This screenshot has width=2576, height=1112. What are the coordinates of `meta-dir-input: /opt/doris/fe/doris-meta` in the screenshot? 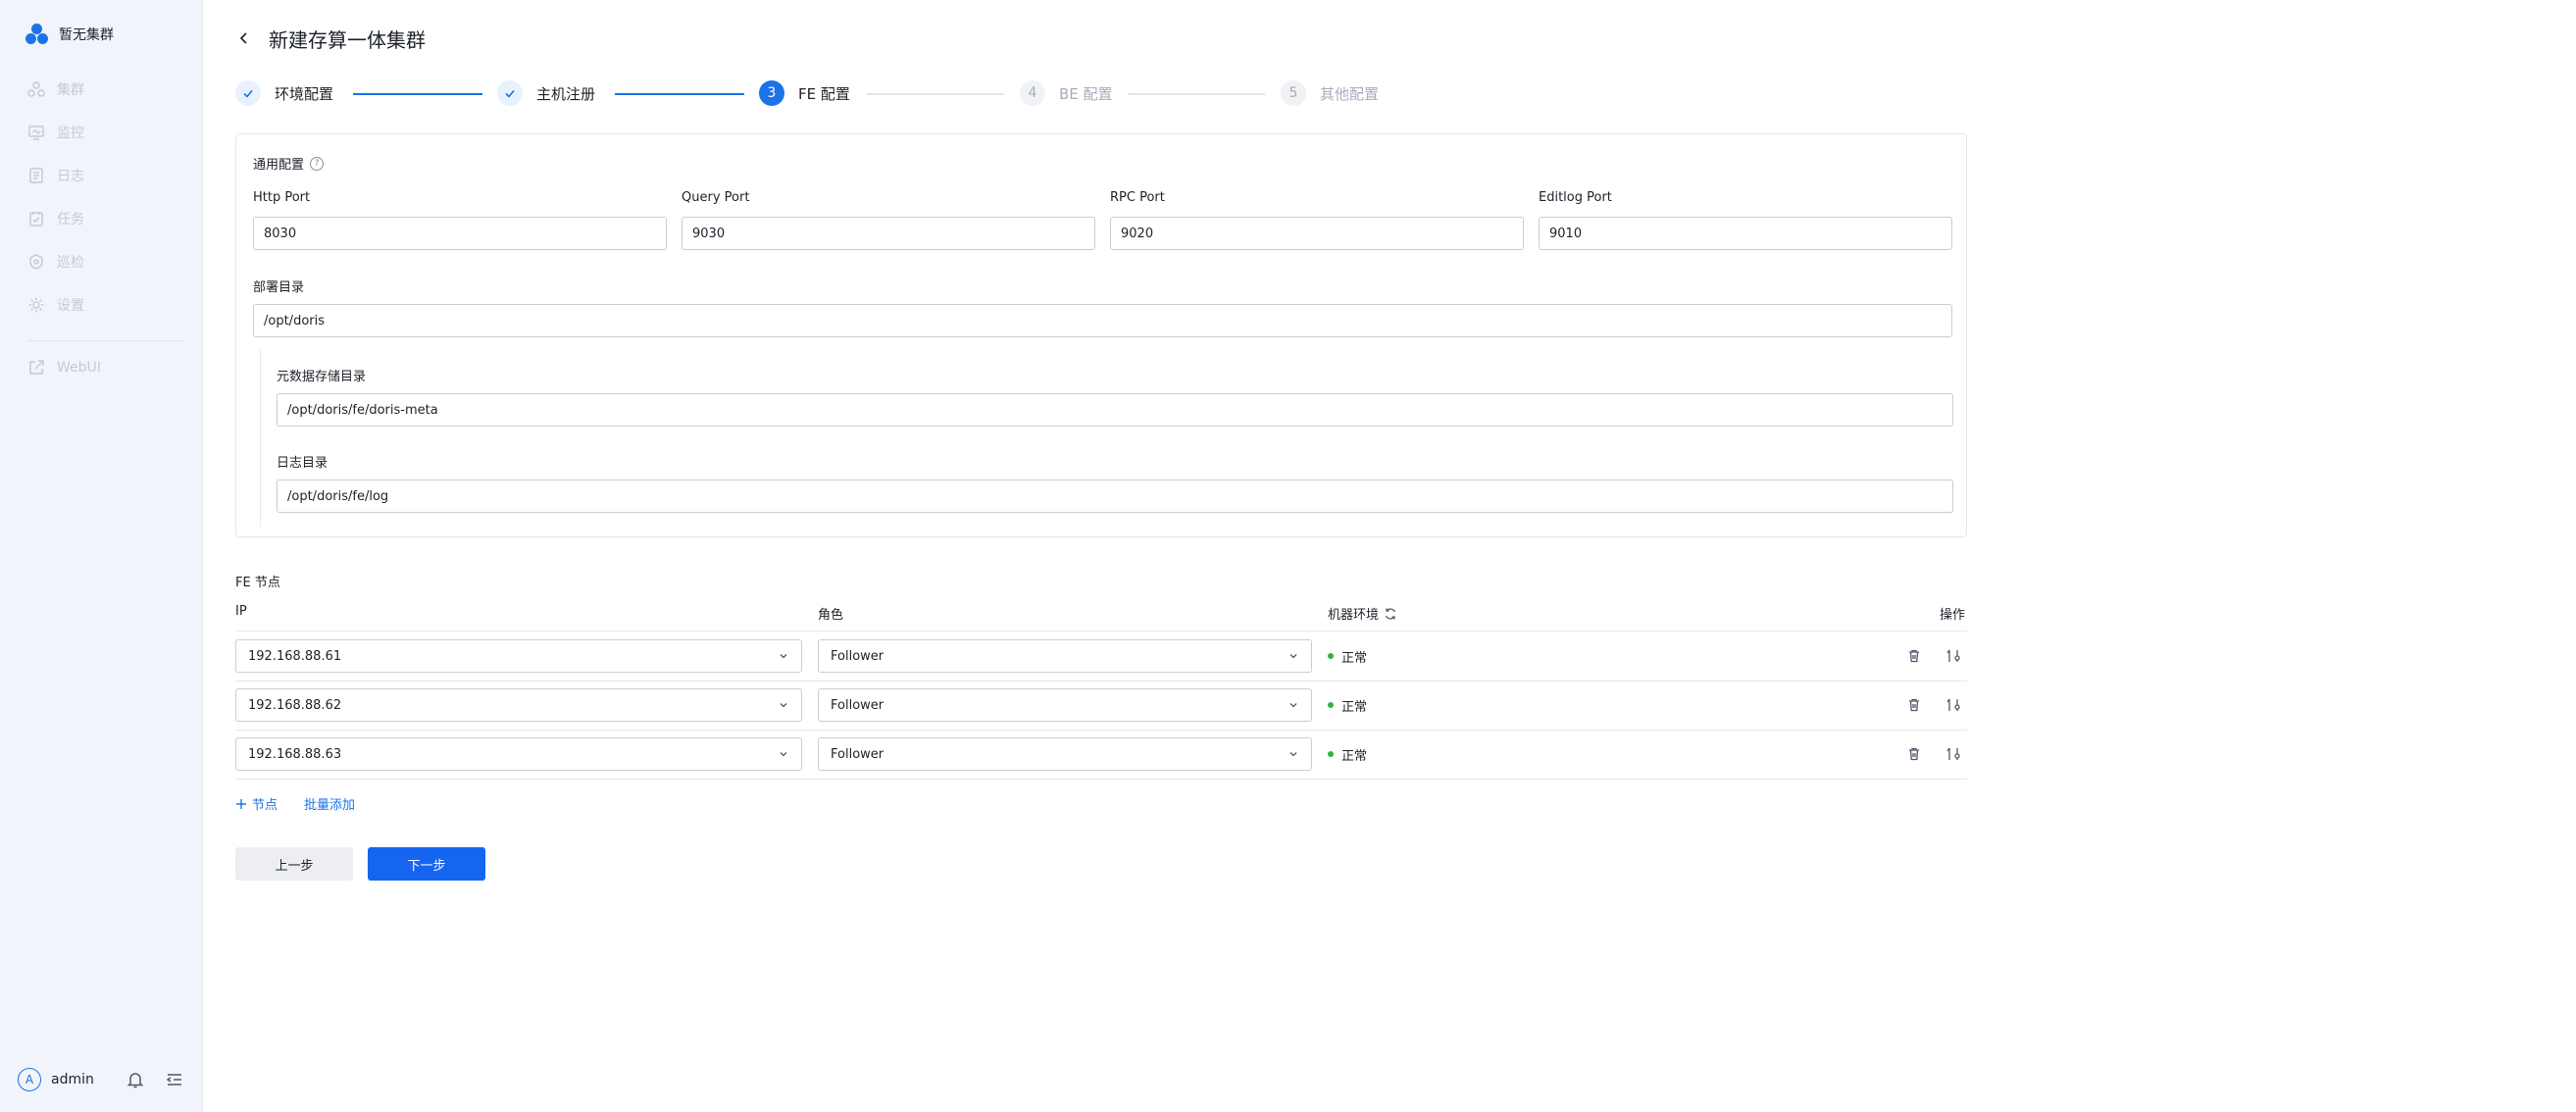 It's located at (1115, 410).